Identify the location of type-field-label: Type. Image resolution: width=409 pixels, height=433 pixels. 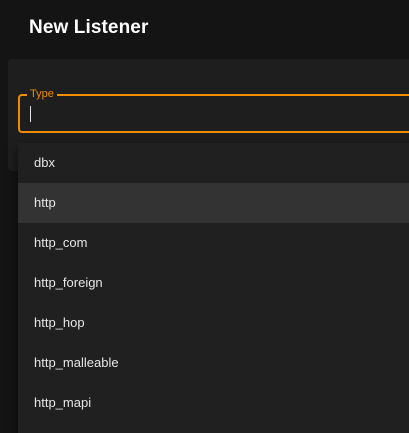
(42, 94).